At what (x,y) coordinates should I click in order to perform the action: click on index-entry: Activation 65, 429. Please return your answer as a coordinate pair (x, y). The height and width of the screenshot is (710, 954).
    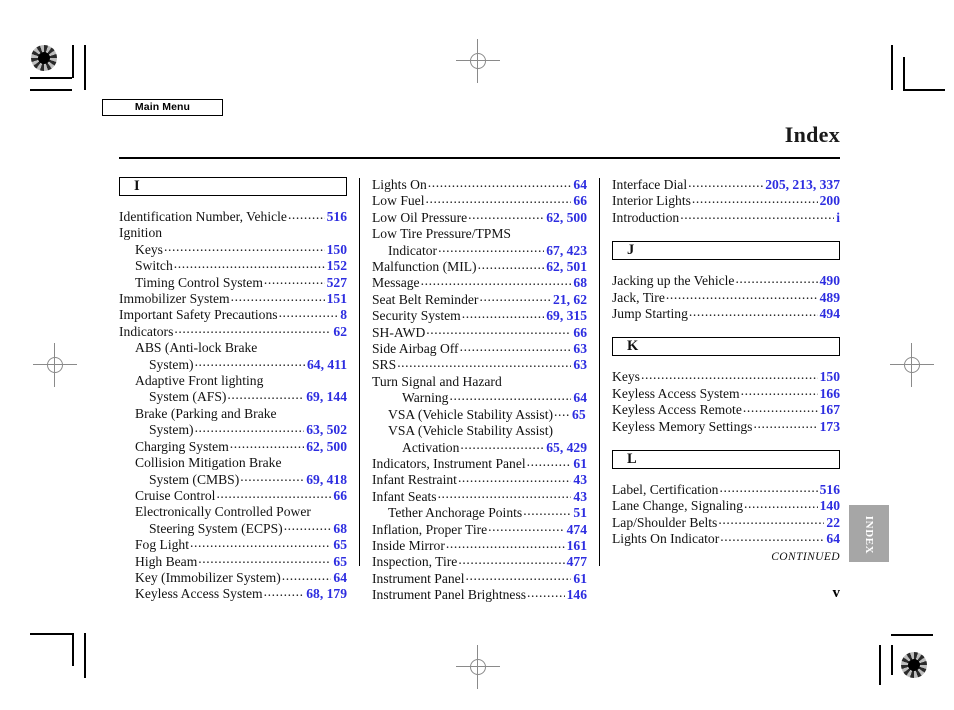
    Looking at the image, I should click on (479, 448).